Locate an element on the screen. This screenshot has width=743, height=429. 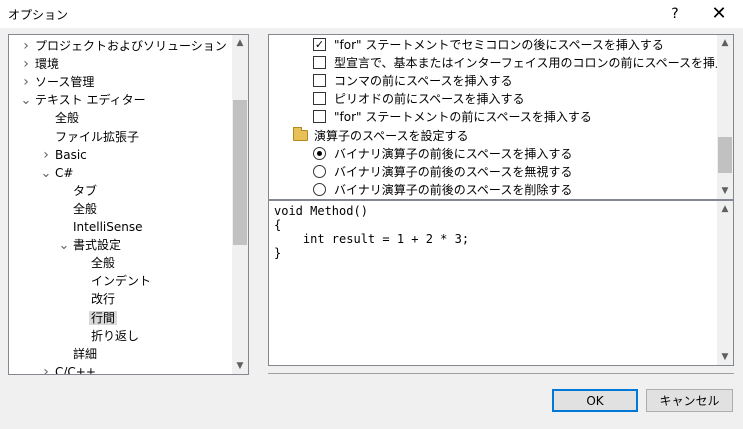
options-scroll-thumb is located at coordinates (725, 155).